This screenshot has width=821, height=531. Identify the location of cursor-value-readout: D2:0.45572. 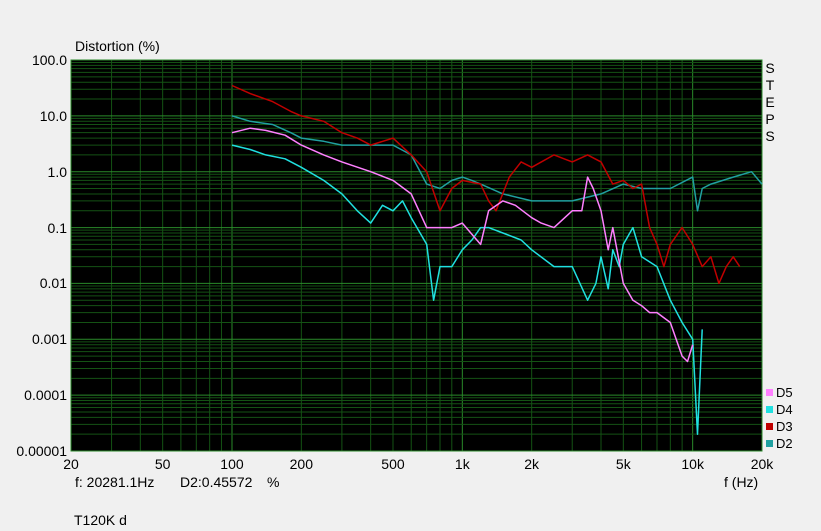
(216, 482).